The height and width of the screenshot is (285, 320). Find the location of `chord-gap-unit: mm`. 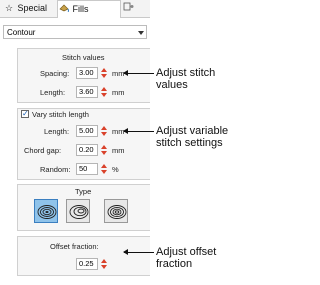

chord-gap-unit: mm is located at coordinates (118, 150).